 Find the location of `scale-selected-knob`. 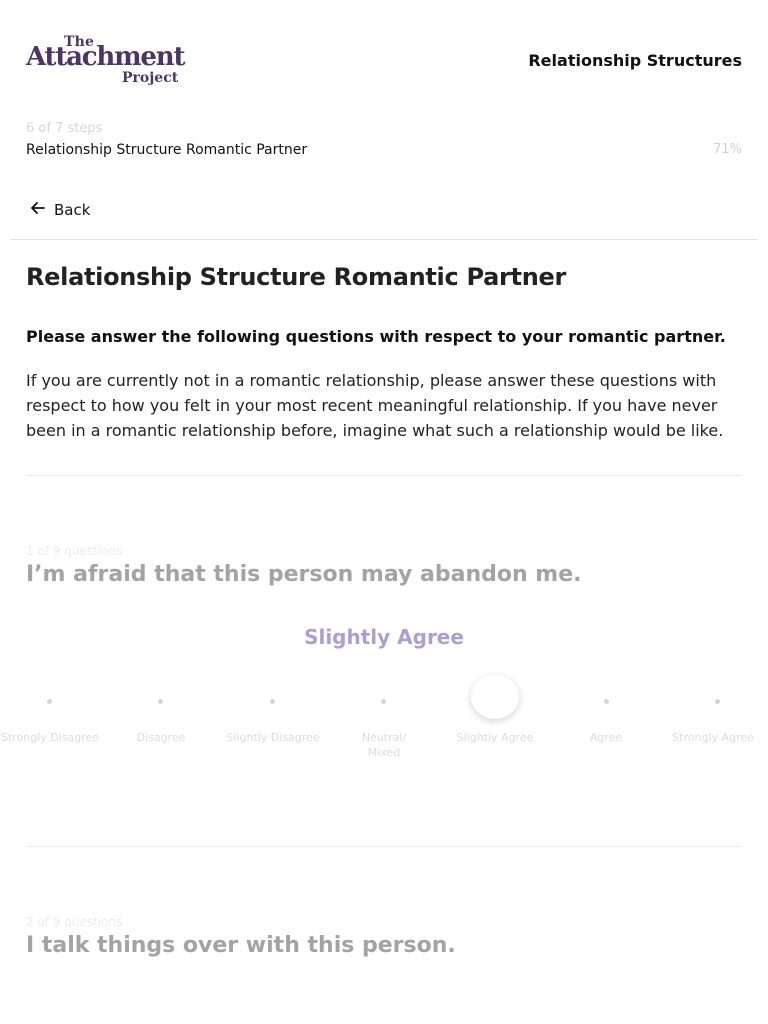

scale-selected-knob is located at coordinates (495, 697).